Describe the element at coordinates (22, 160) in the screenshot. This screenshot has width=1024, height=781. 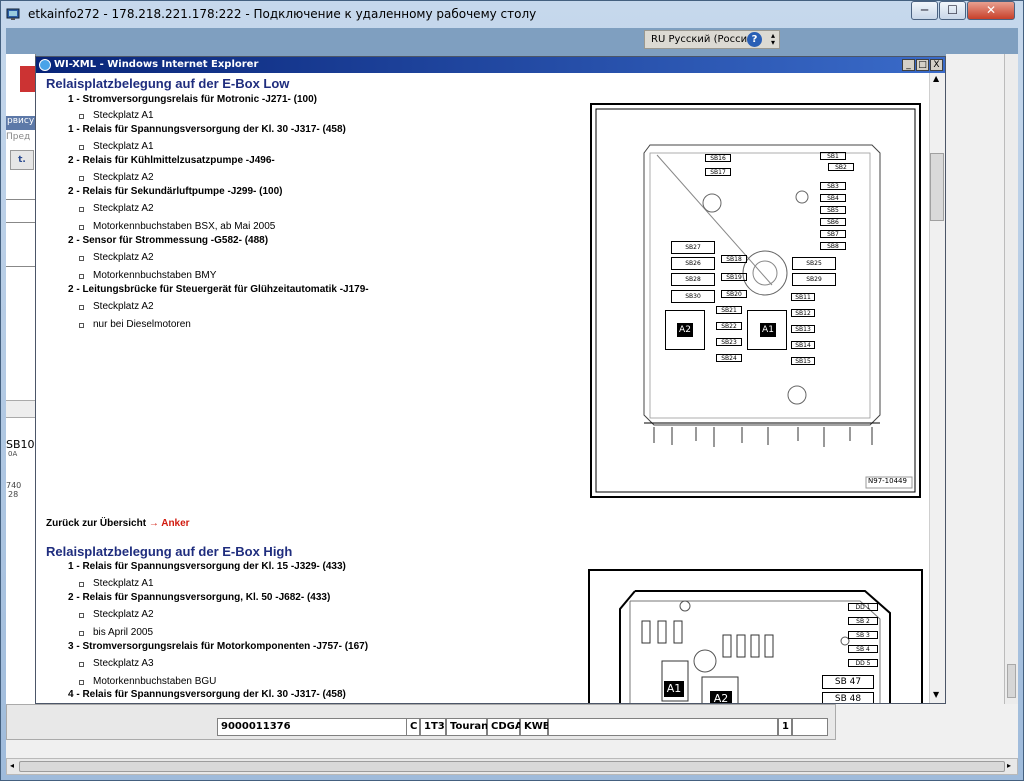
I see `bg-nav-button: t.` at that location.